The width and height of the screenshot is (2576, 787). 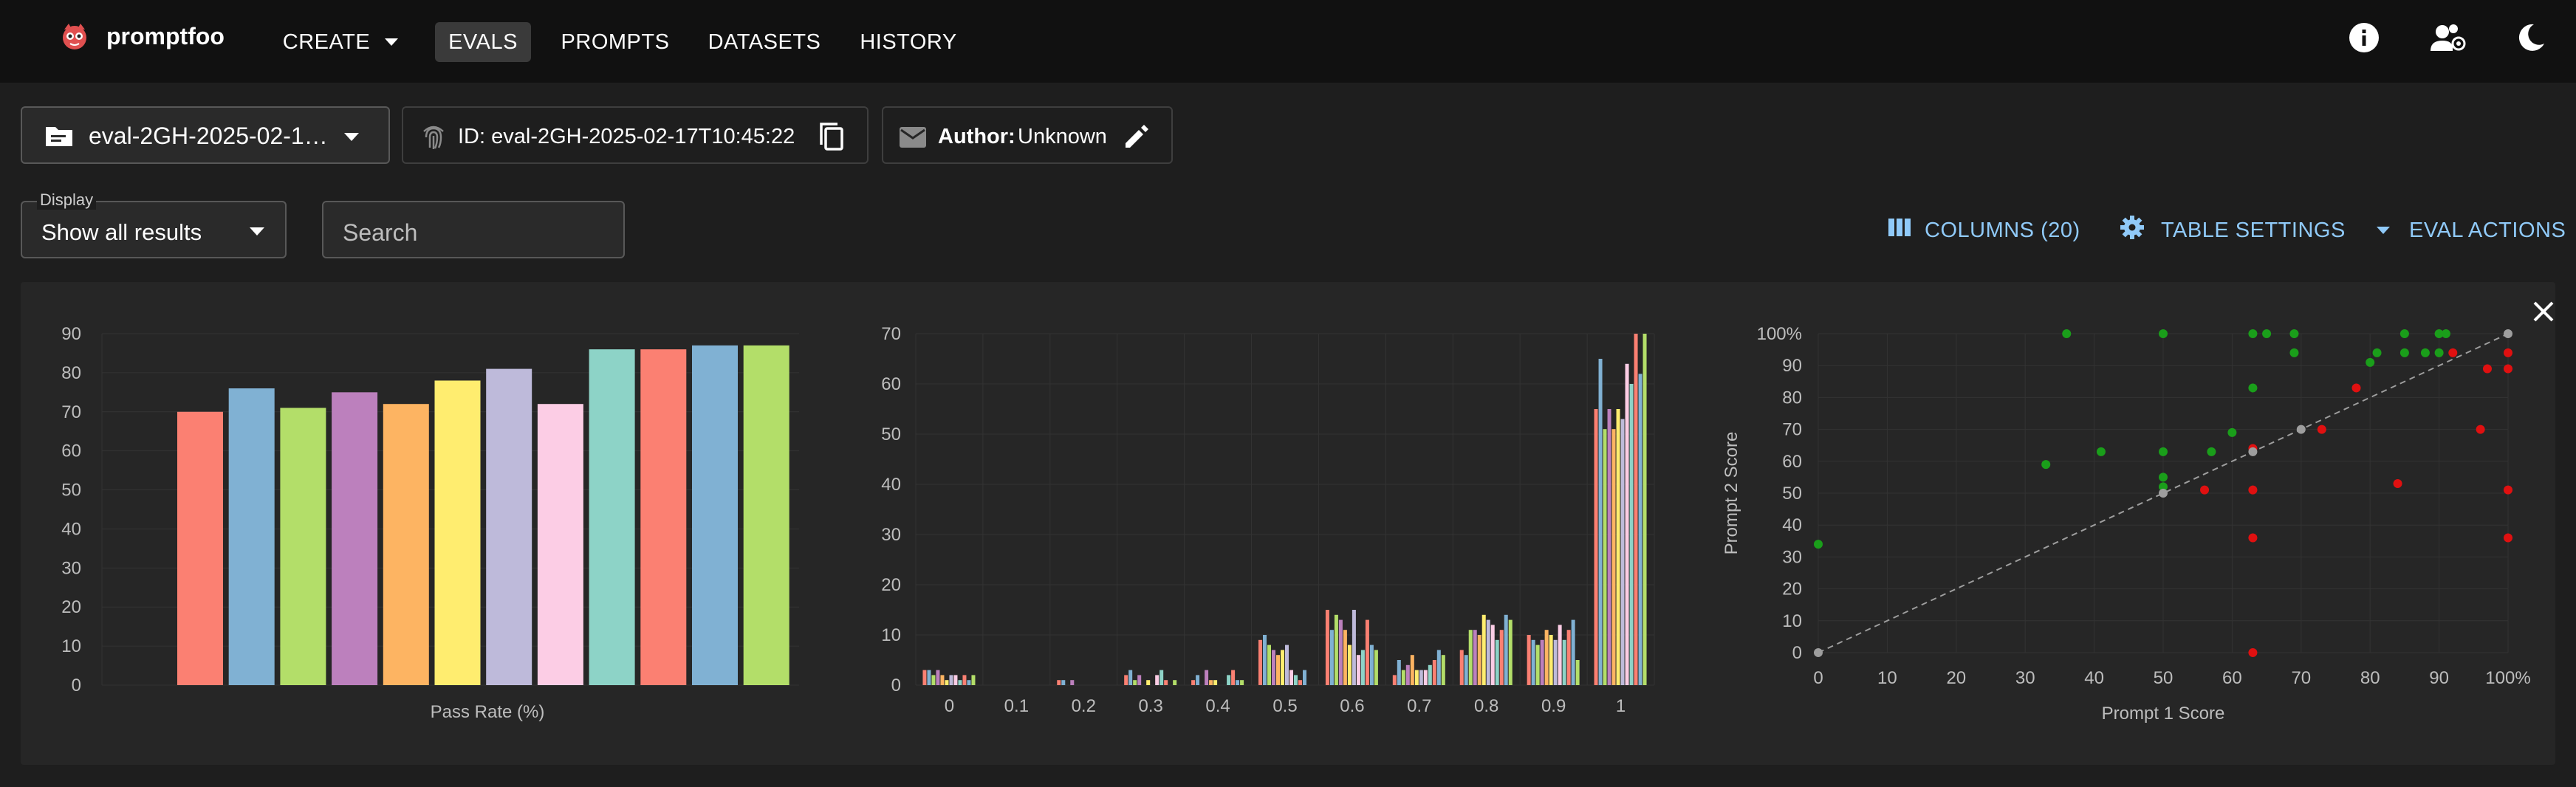 I want to click on display-label: Display, so click(x=67, y=200).